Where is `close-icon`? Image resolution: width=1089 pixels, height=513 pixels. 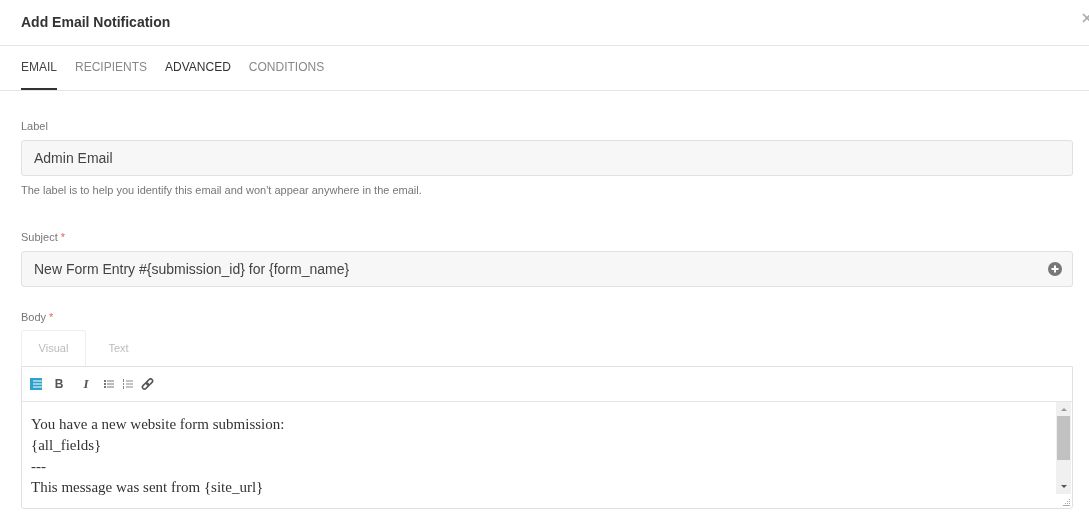
close-icon is located at coordinates (1085, 18).